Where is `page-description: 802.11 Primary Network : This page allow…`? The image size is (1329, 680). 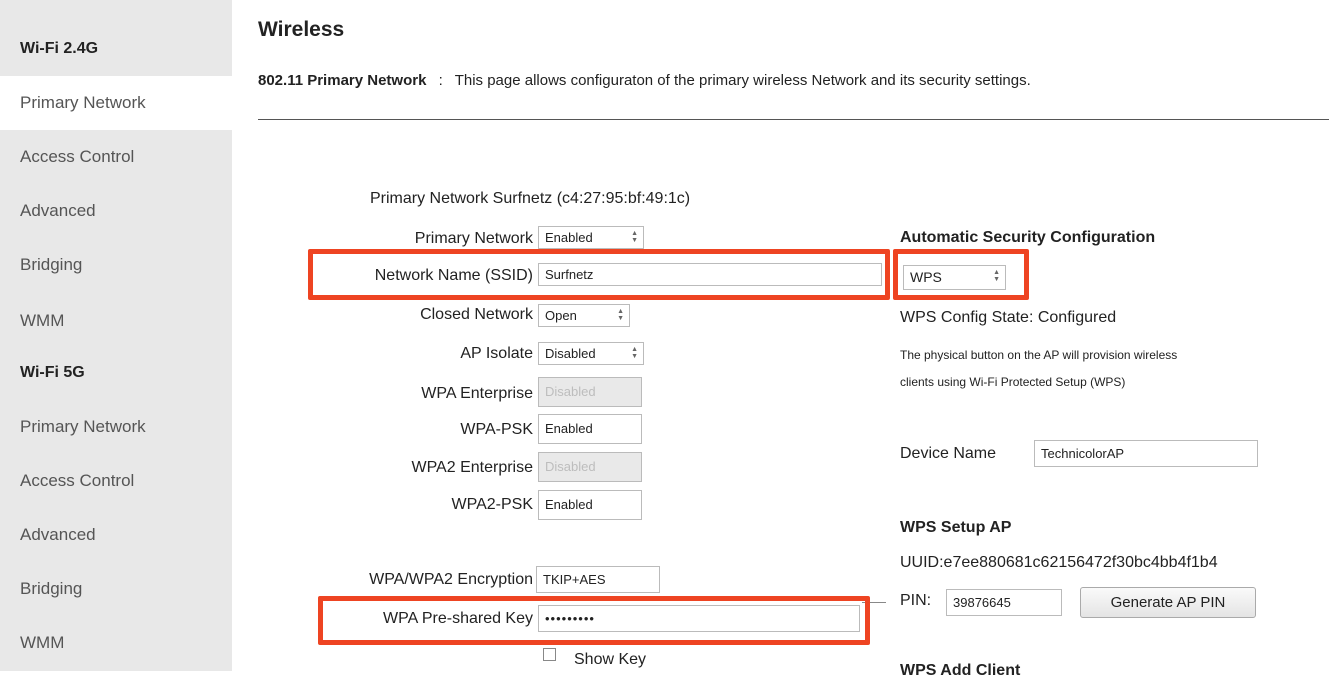
page-description: 802.11 Primary Network : This page allow… is located at coordinates (644, 80).